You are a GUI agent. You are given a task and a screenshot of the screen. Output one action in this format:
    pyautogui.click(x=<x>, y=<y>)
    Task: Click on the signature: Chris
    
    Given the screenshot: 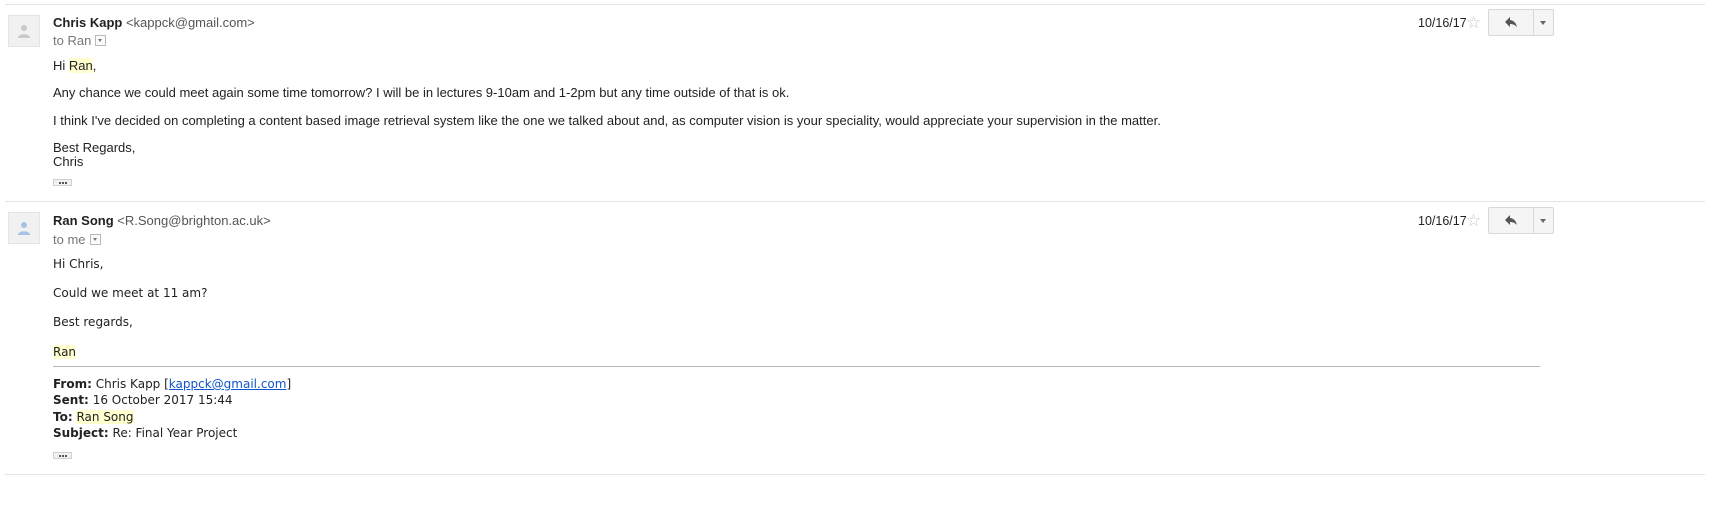 What is the action you would take?
    pyautogui.click(x=68, y=161)
    